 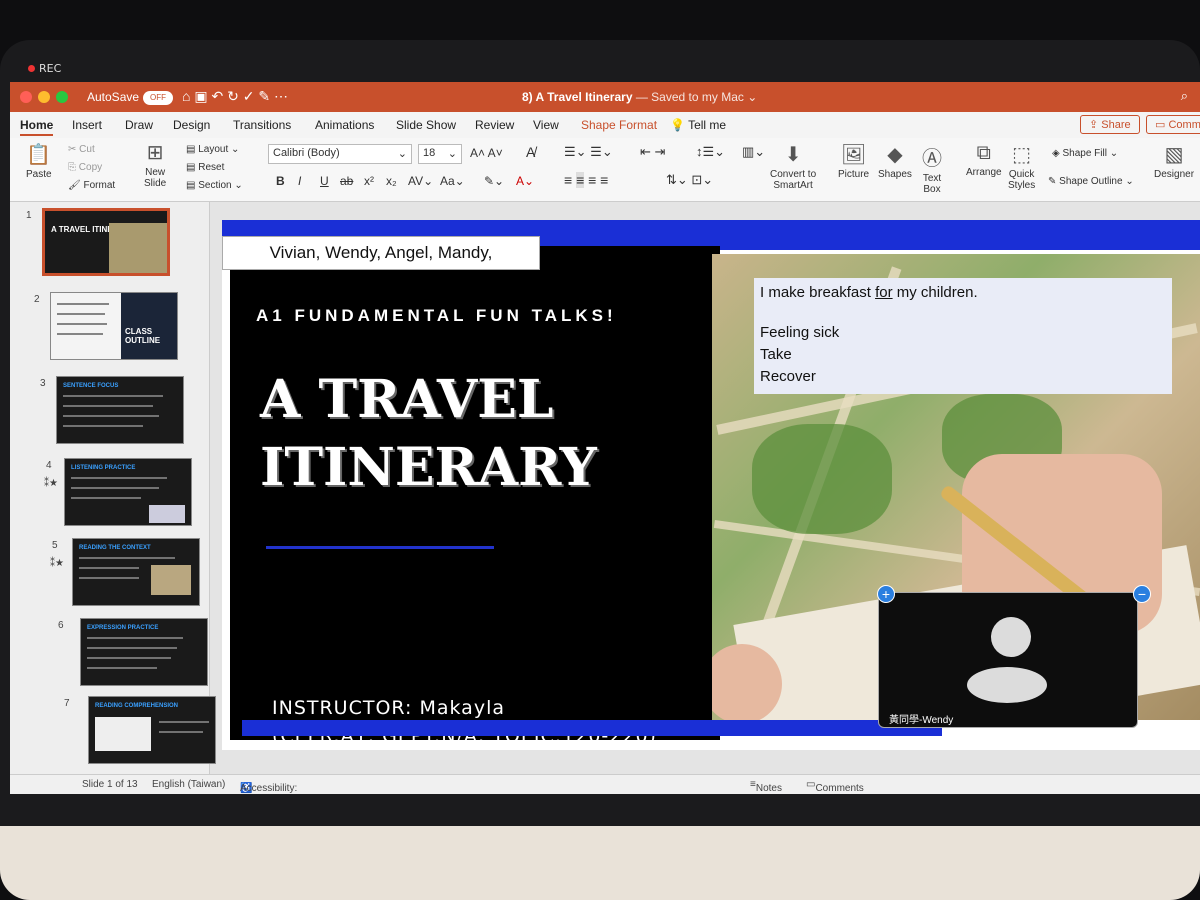 What do you see at coordinates (698, 125) in the screenshot?
I see `tell-me-search: 💡 Tell me` at bounding box center [698, 125].